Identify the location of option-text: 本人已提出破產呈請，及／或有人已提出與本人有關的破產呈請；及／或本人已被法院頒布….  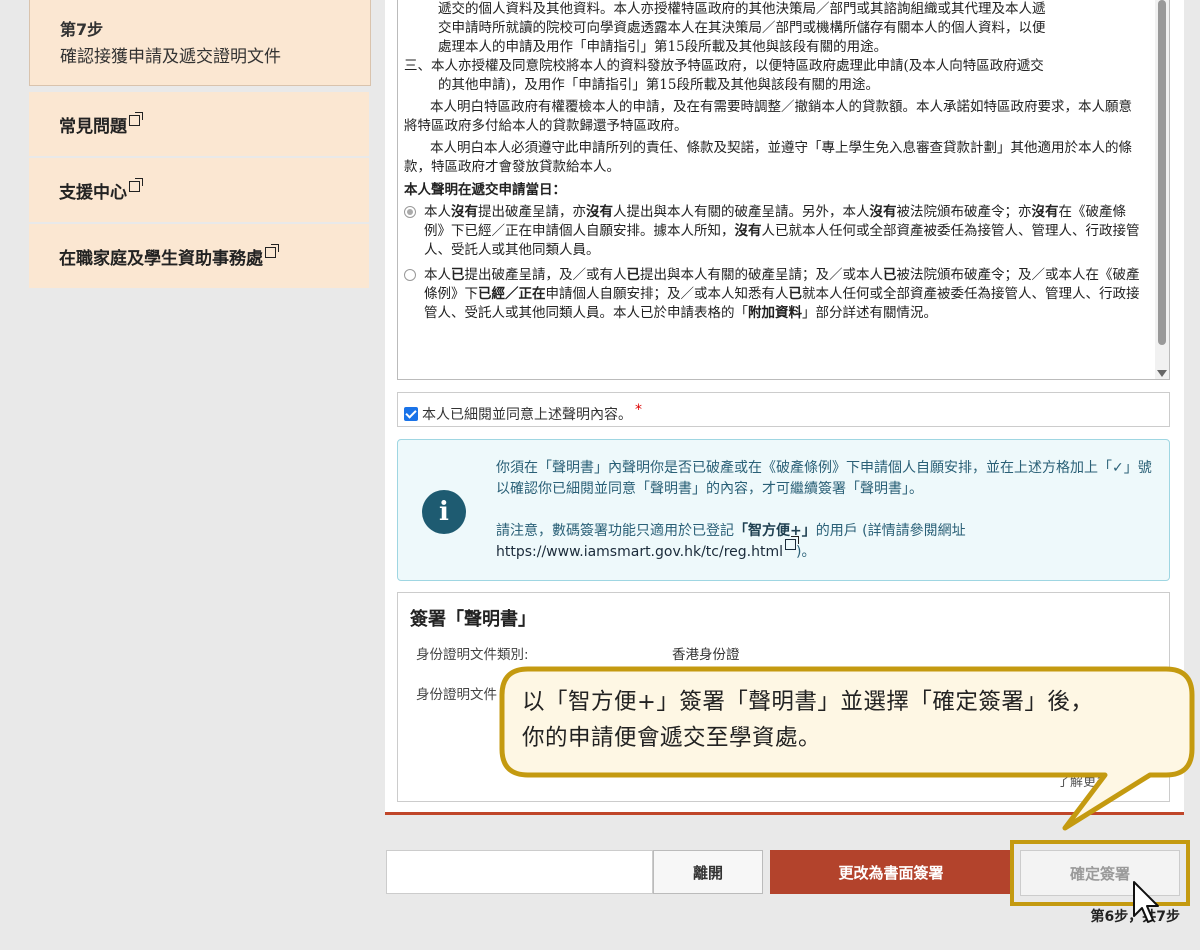
(782, 294).